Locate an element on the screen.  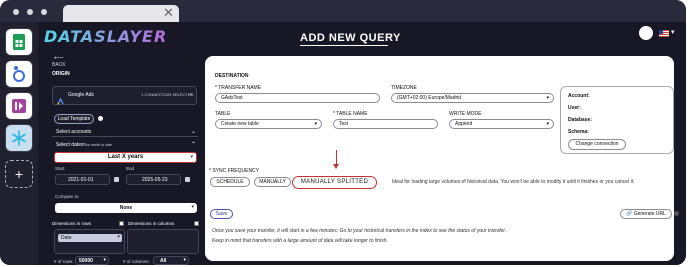
rail-google-sheets-icon is located at coordinates (19, 42).